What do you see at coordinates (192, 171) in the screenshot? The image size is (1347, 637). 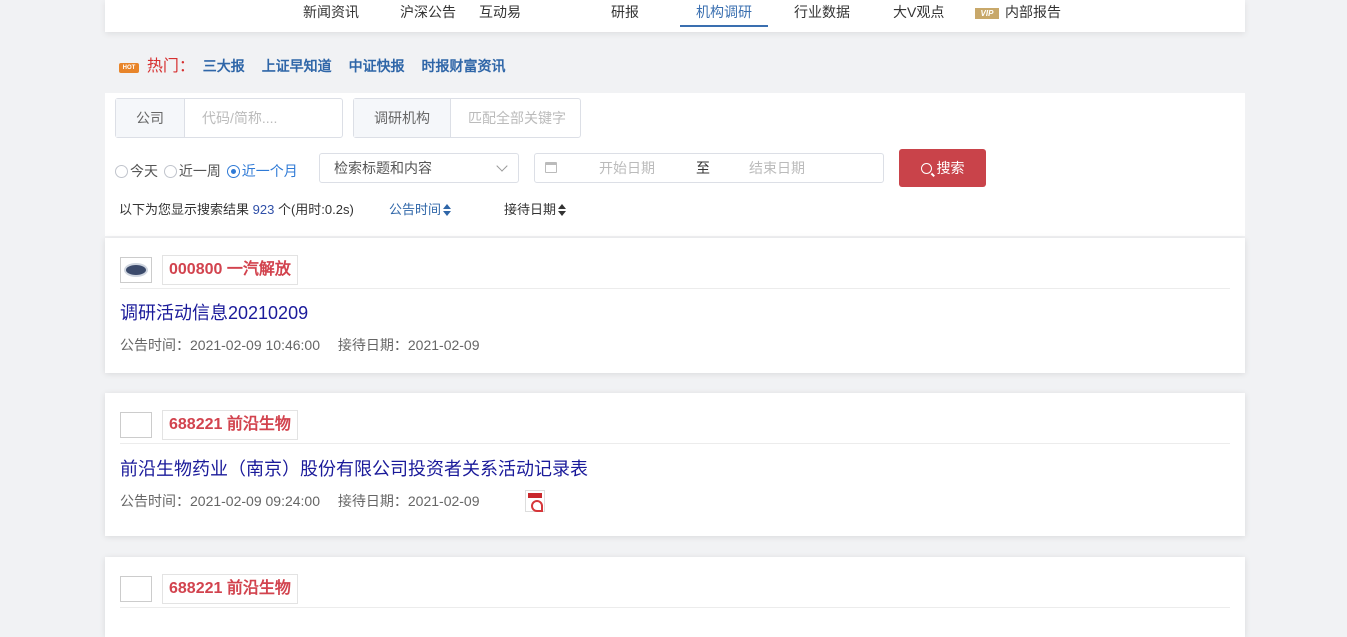 I see `radio-week: 近一周` at bounding box center [192, 171].